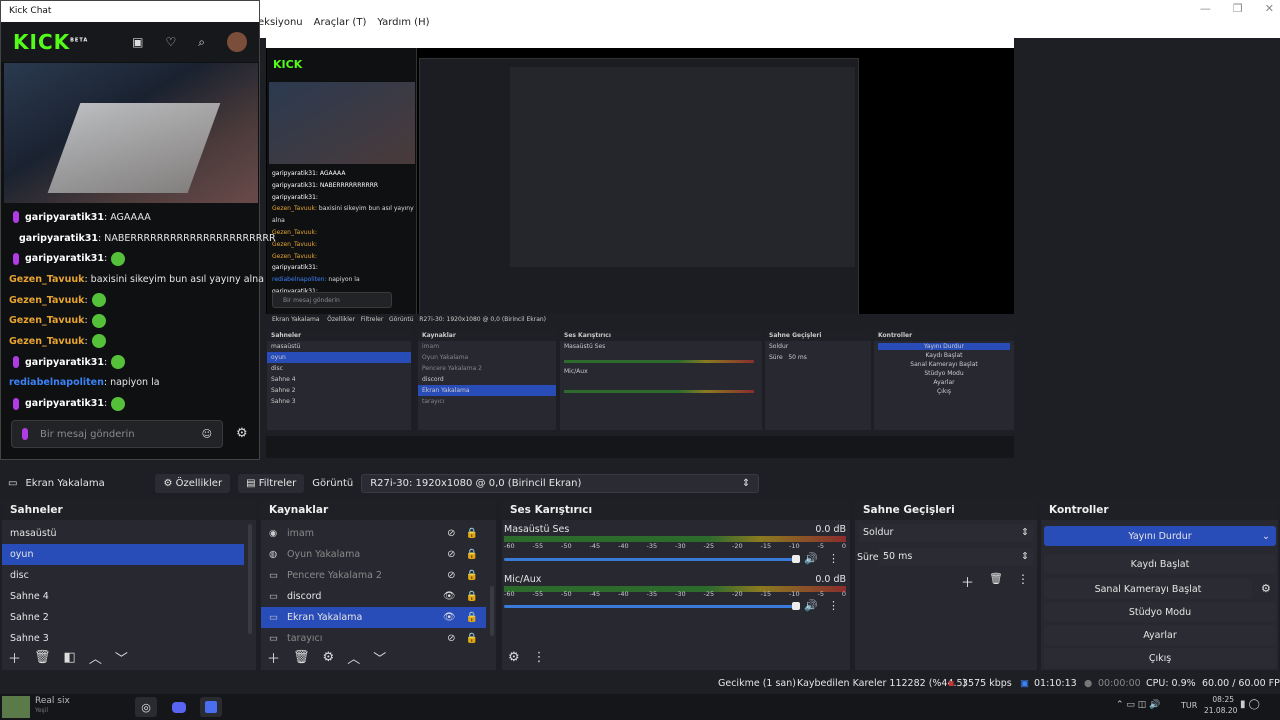 The width and height of the screenshot is (1280, 720). Describe the element at coordinates (301, 657) in the screenshot. I see `remove-source-icon: 🗑` at that location.